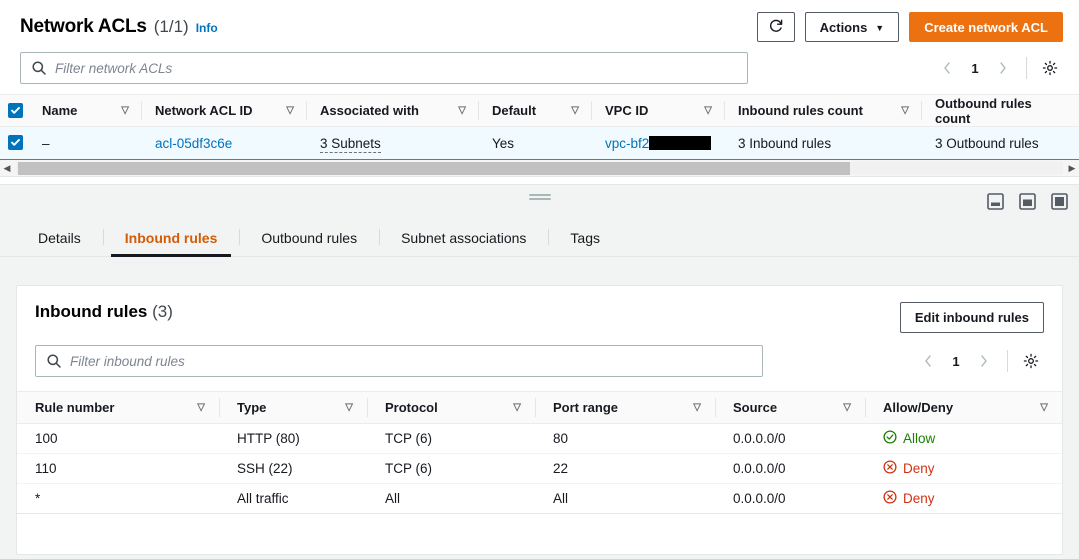 The image size is (1079, 559). What do you see at coordinates (625, 438) in the screenshot?
I see `cell-port-range: 80` at bounding box center [625, 438].